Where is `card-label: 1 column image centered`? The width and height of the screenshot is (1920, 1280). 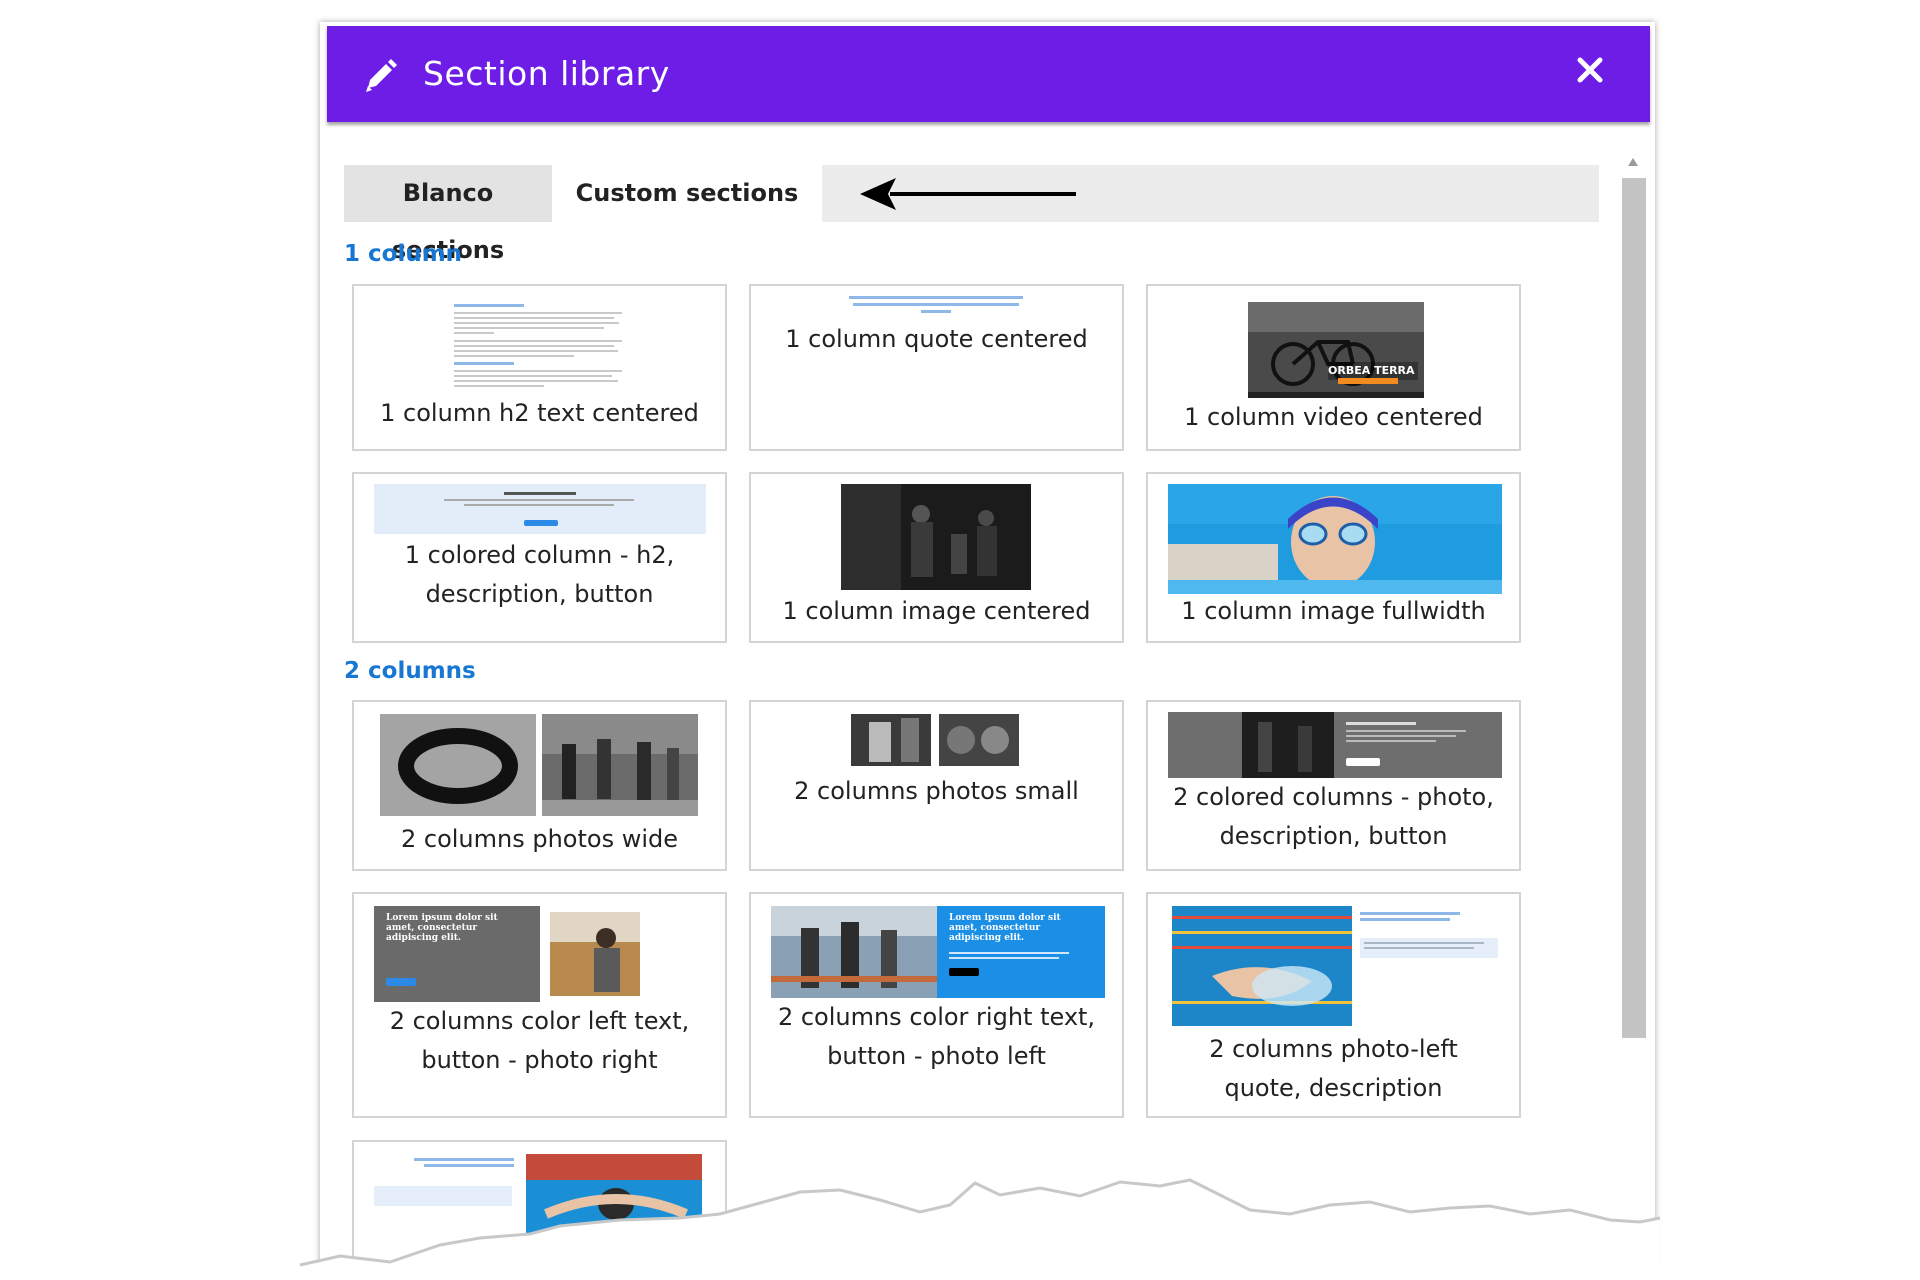
card-label: 1 column image centered is located at coordinates (936, 611).